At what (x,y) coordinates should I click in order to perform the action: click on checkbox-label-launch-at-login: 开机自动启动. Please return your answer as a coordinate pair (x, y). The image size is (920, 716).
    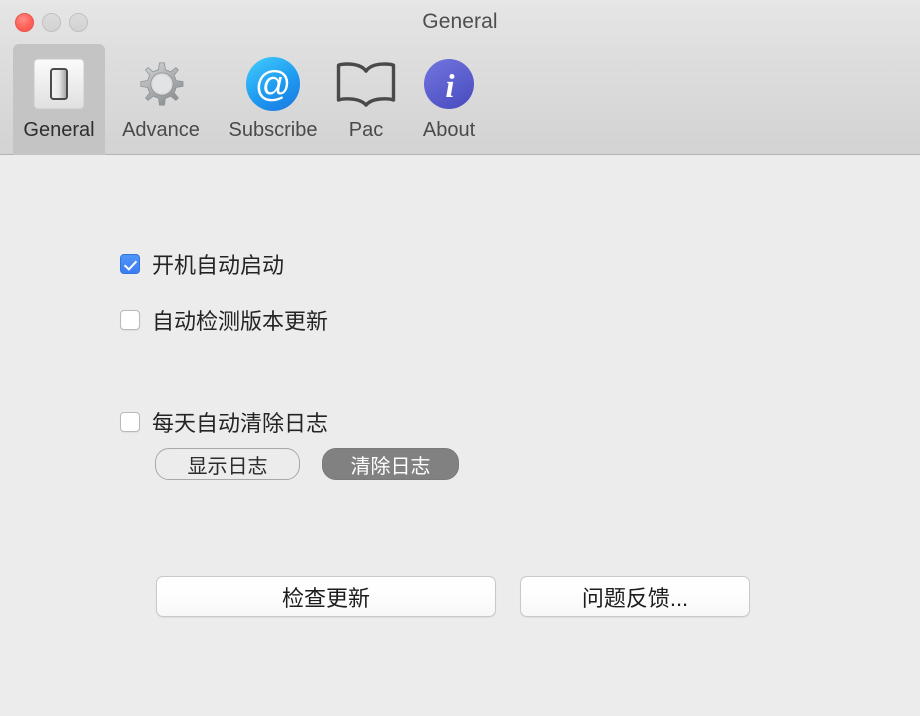
    Looking at the image, I should click on (218, 265).